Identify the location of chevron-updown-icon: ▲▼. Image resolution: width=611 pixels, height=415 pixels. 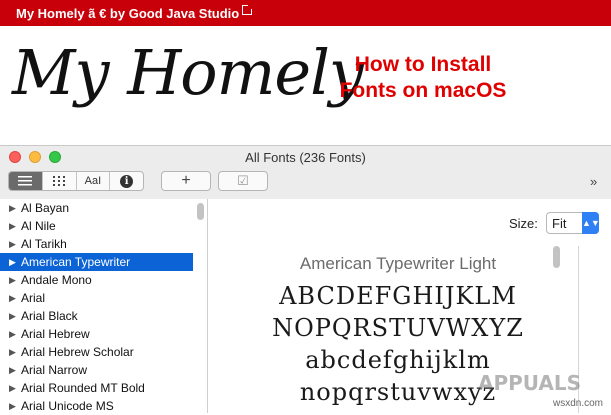
(591, 223).